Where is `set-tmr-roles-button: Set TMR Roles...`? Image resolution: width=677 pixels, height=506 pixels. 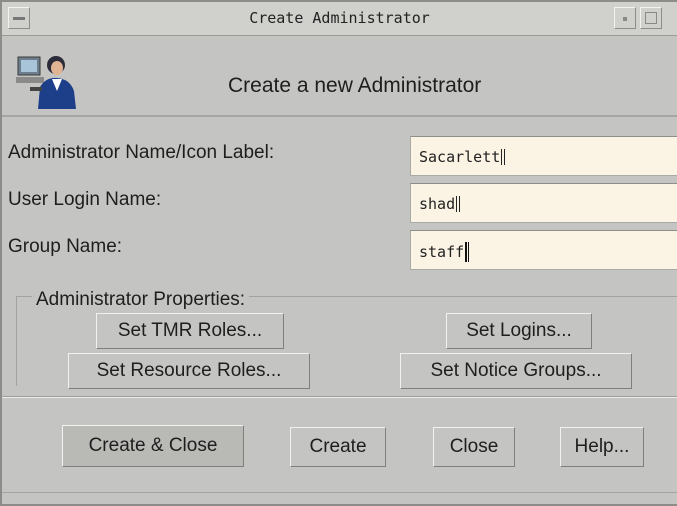
set-tmr-roles-button: Set TMR Roles... is located at coordinates (190, 331).